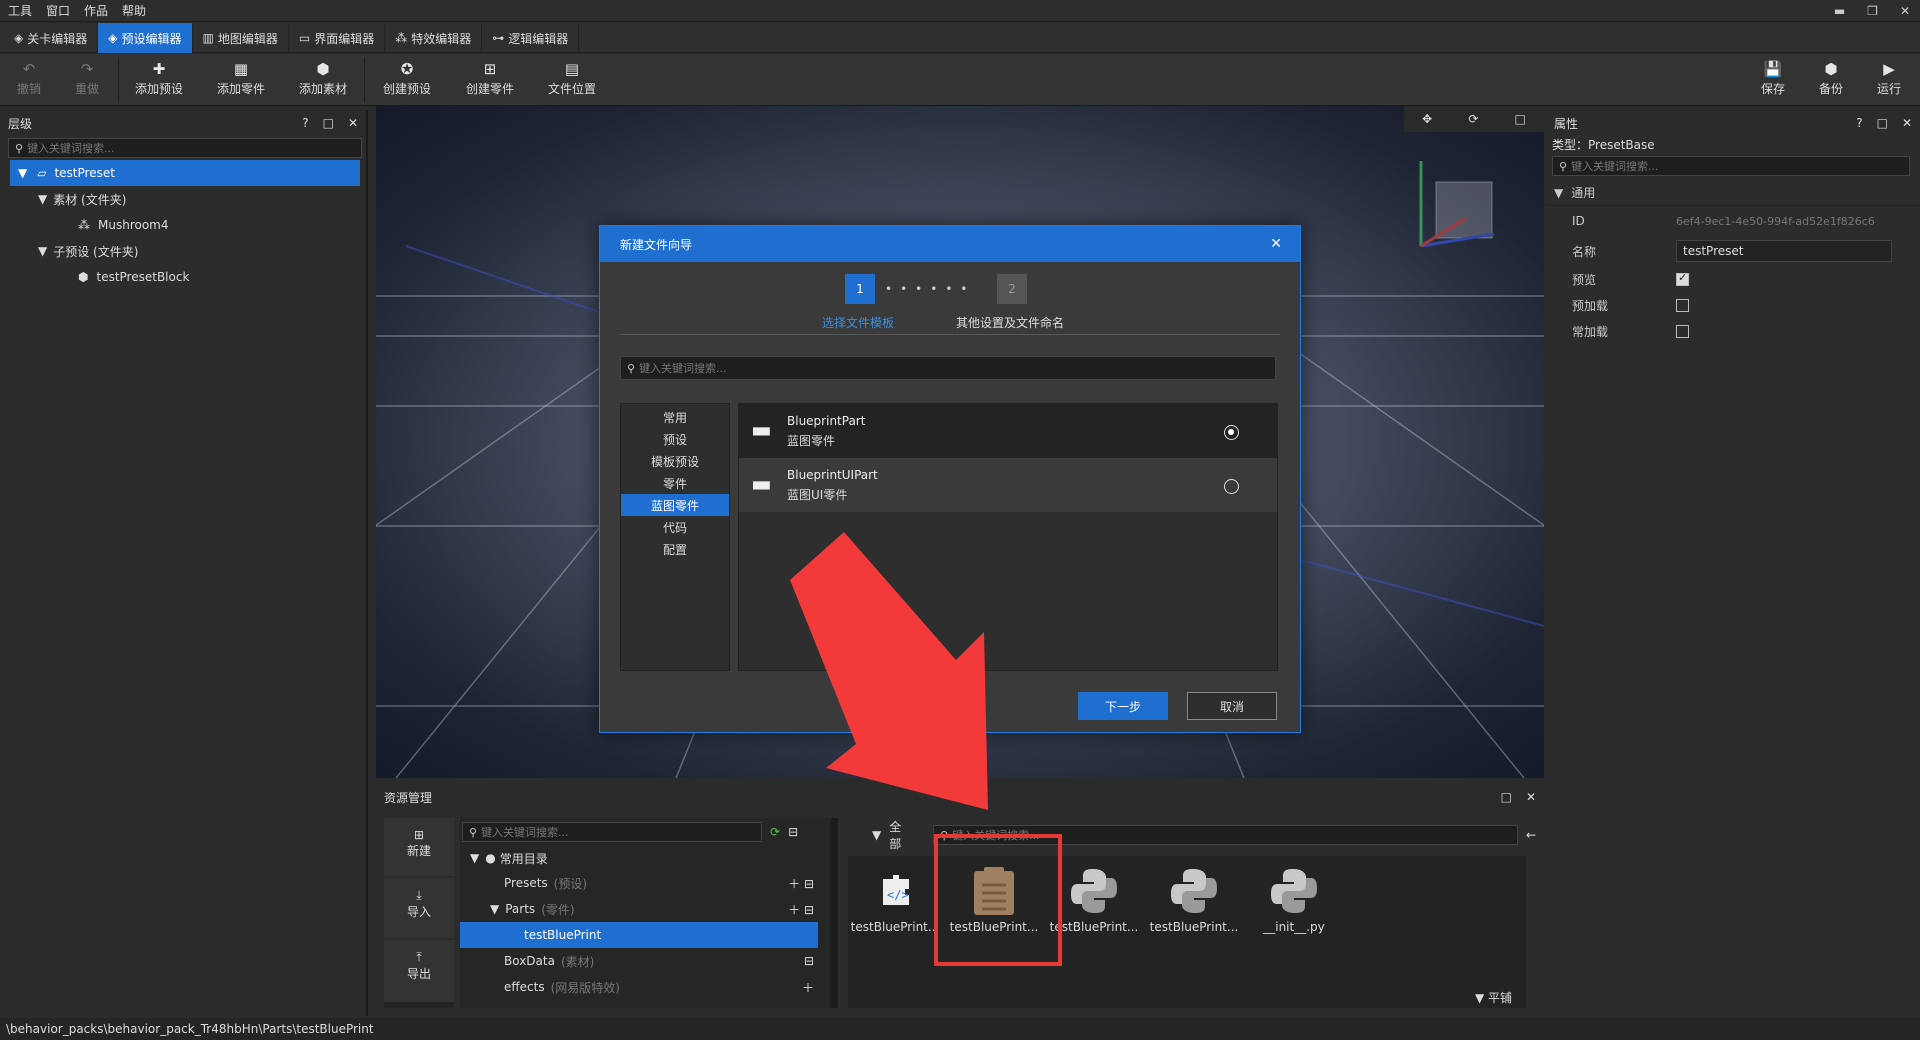  Describe the element at coordinates (58, 10) in the screenshot. I see `menu-window: 窗口` at that location.